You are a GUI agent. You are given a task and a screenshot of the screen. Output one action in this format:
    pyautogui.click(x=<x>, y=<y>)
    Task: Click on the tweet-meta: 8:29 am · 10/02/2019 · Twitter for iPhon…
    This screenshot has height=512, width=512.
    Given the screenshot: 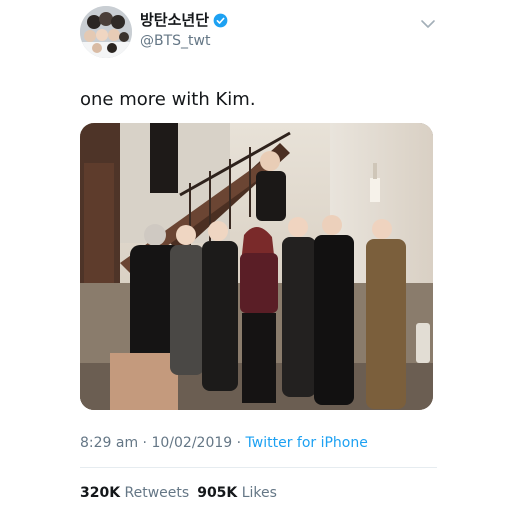 What is the action you would take?
    pyautogui.click(x=224, y=443)
    